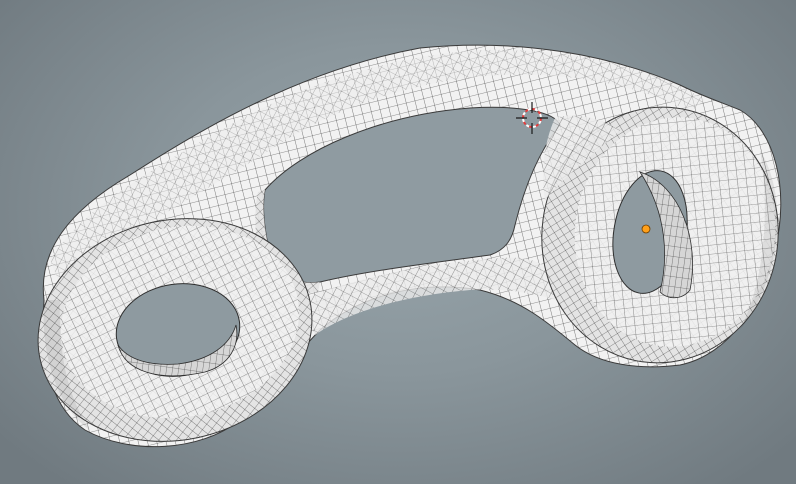  I want to click on object-origin-icon, so click(646, 229).